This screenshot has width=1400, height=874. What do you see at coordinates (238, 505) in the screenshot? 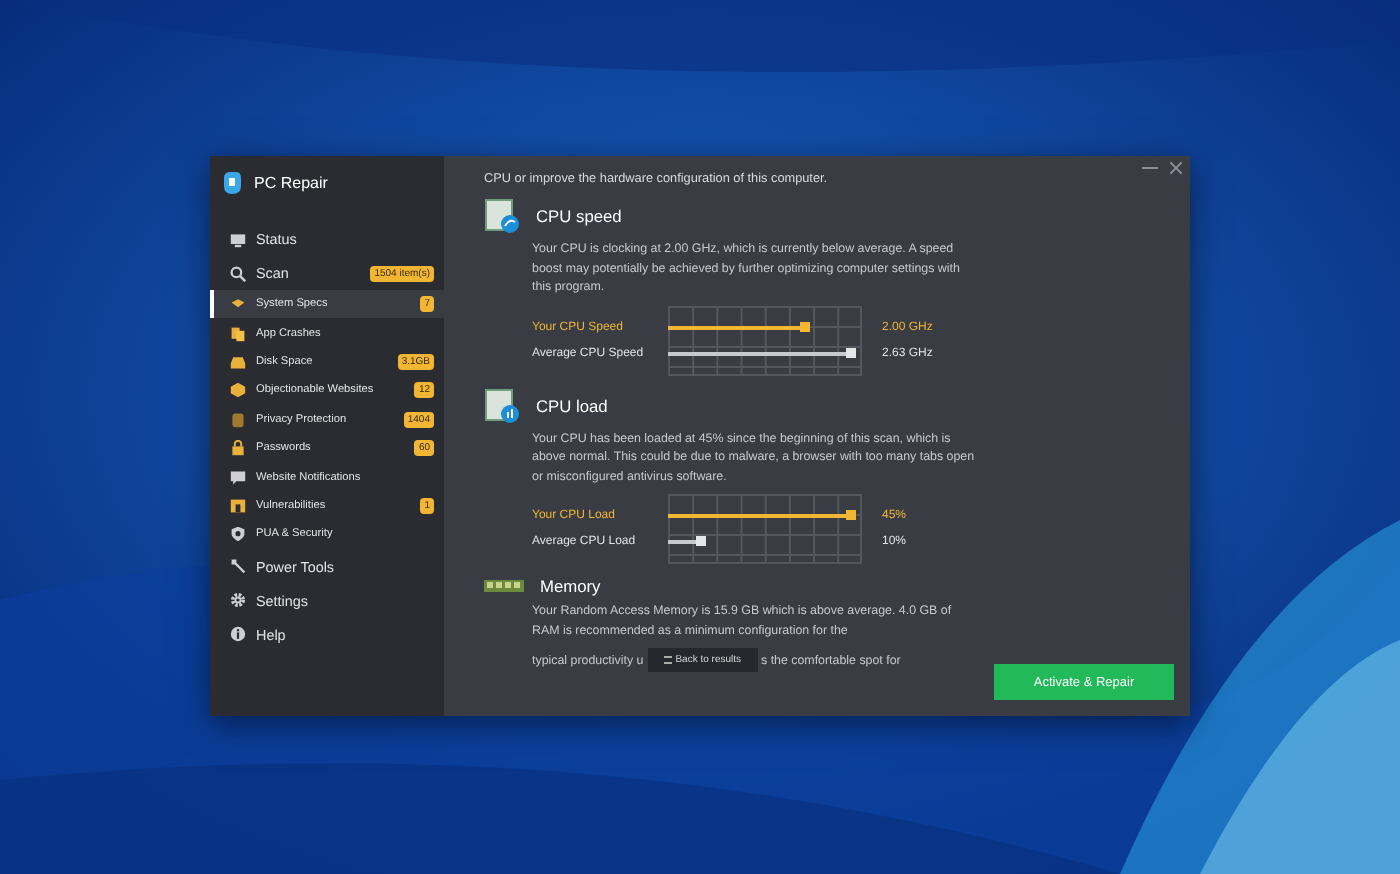
I see `box-icon` at bounding box center [238, 505].